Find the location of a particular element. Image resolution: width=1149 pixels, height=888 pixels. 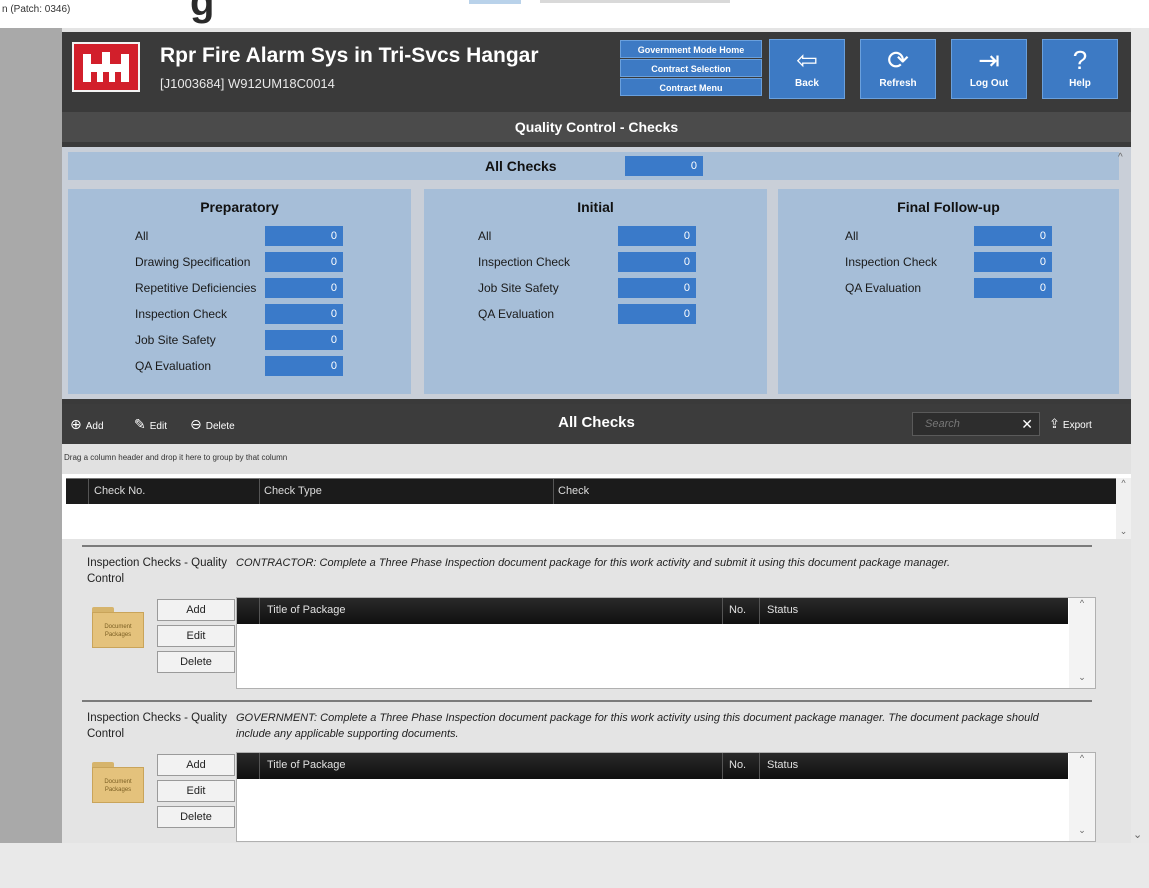

prep-row: All 0 is located at coordinates (240, 236).